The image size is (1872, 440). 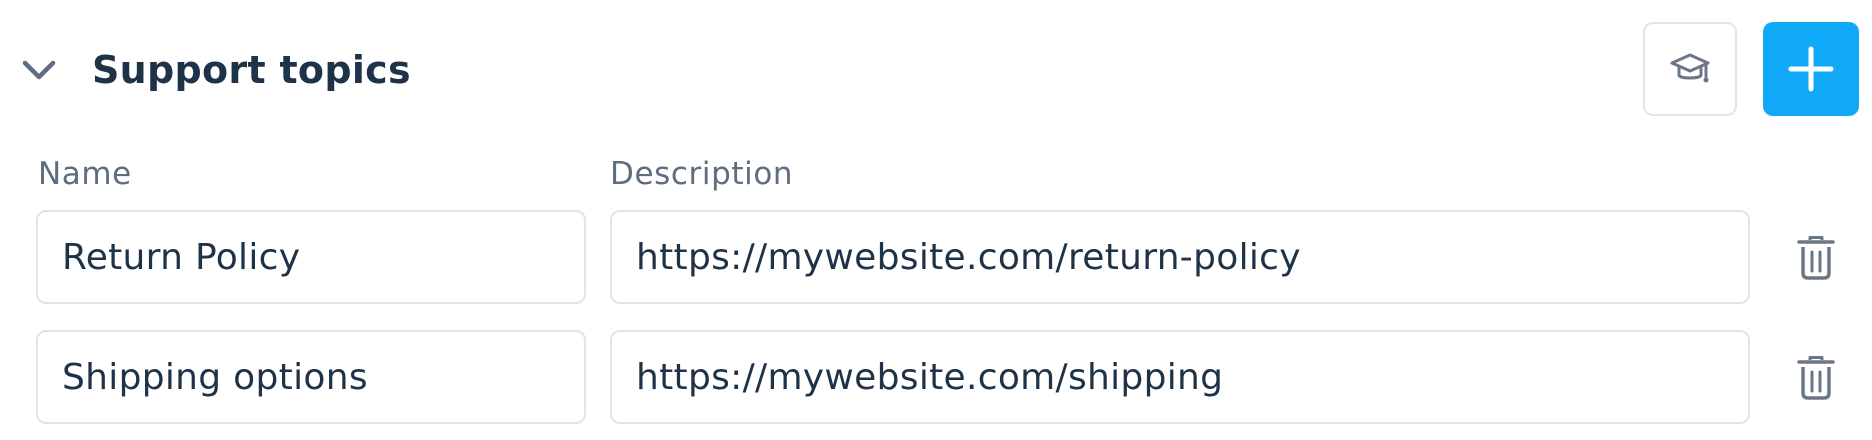 I want to click on name-column-label: Name, so click(x=85, y=174).